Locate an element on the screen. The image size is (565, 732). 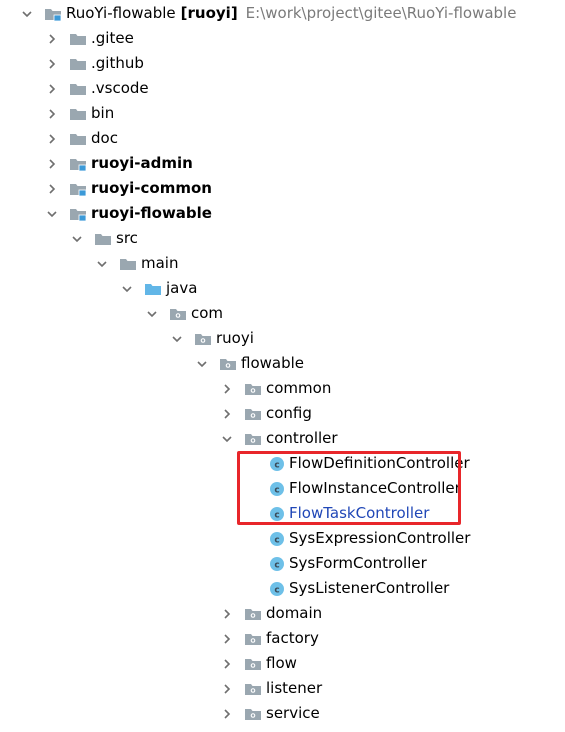
tree-item: flow is located at coordinates (282, 663).